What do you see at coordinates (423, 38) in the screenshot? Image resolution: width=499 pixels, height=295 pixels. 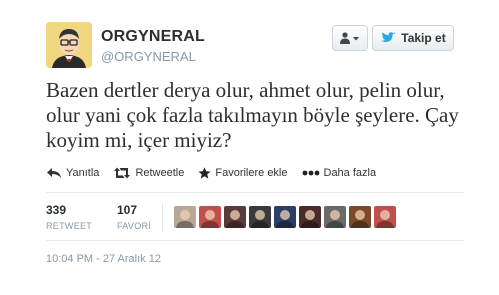 I see `follow-button-label: Takip et` at bounding box center [423, 38].